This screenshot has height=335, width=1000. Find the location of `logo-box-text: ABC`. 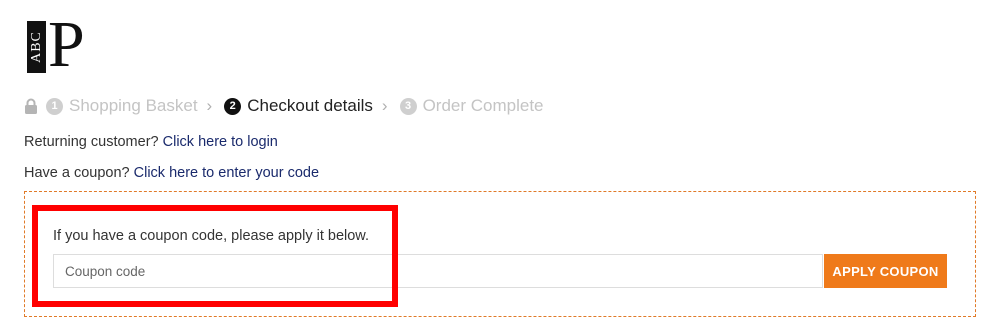

logo-box-text: ABC is located at coordinates (36, 47).